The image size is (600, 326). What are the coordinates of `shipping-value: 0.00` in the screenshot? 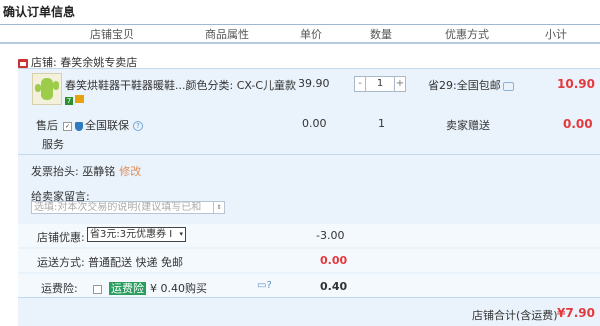 It's located at (334, 260).